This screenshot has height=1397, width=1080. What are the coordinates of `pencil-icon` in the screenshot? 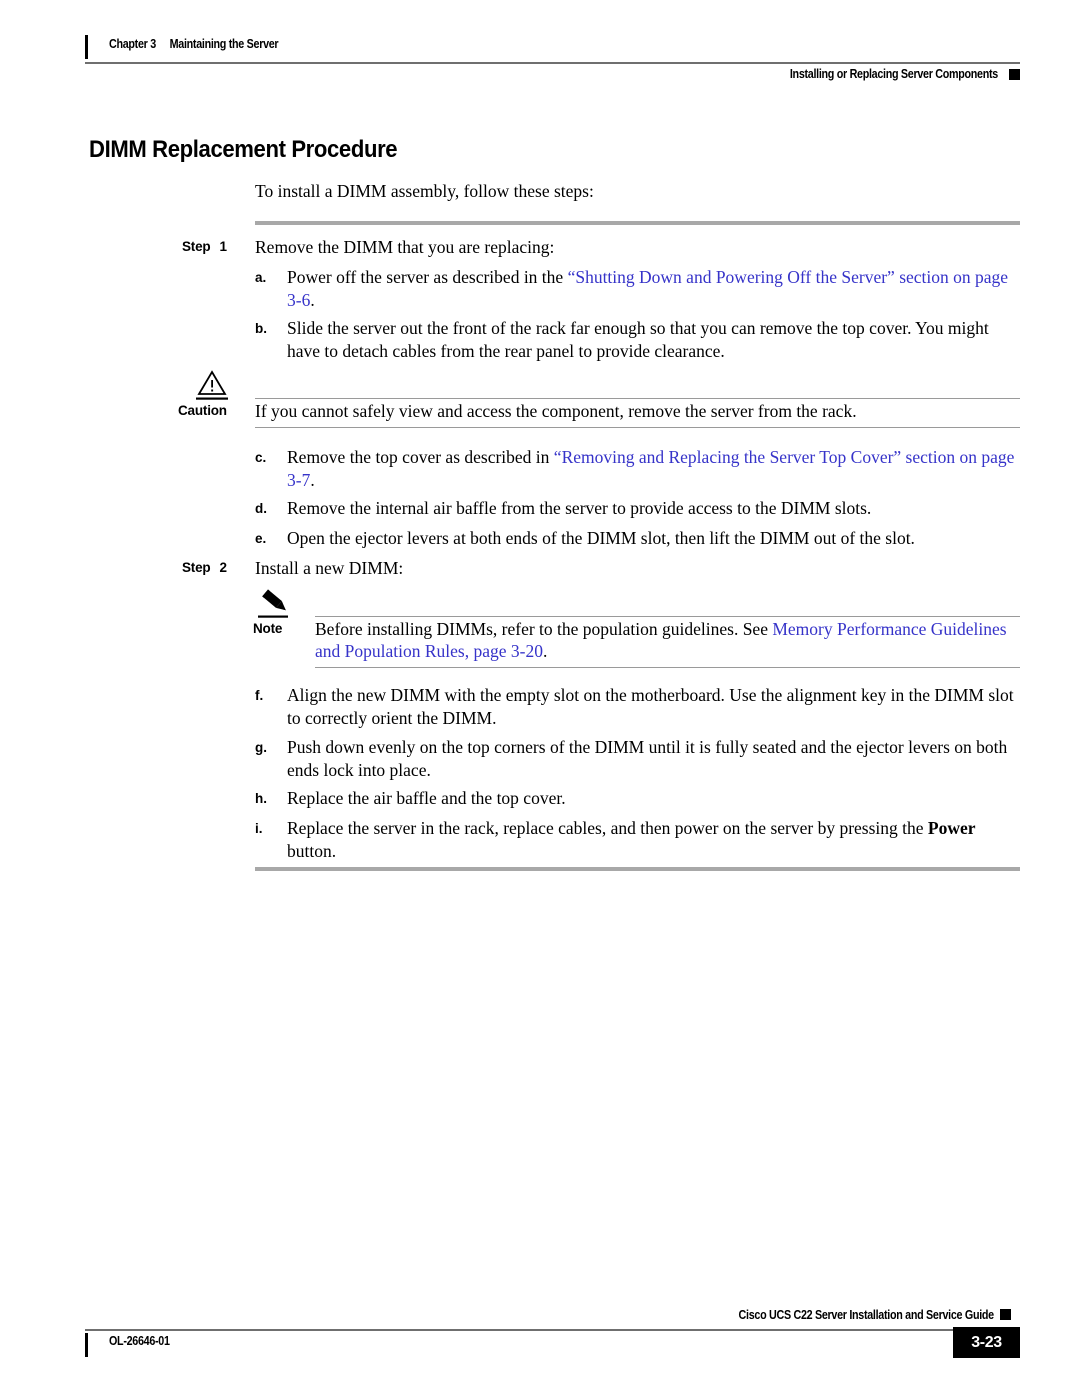 It's located at (281, 605).